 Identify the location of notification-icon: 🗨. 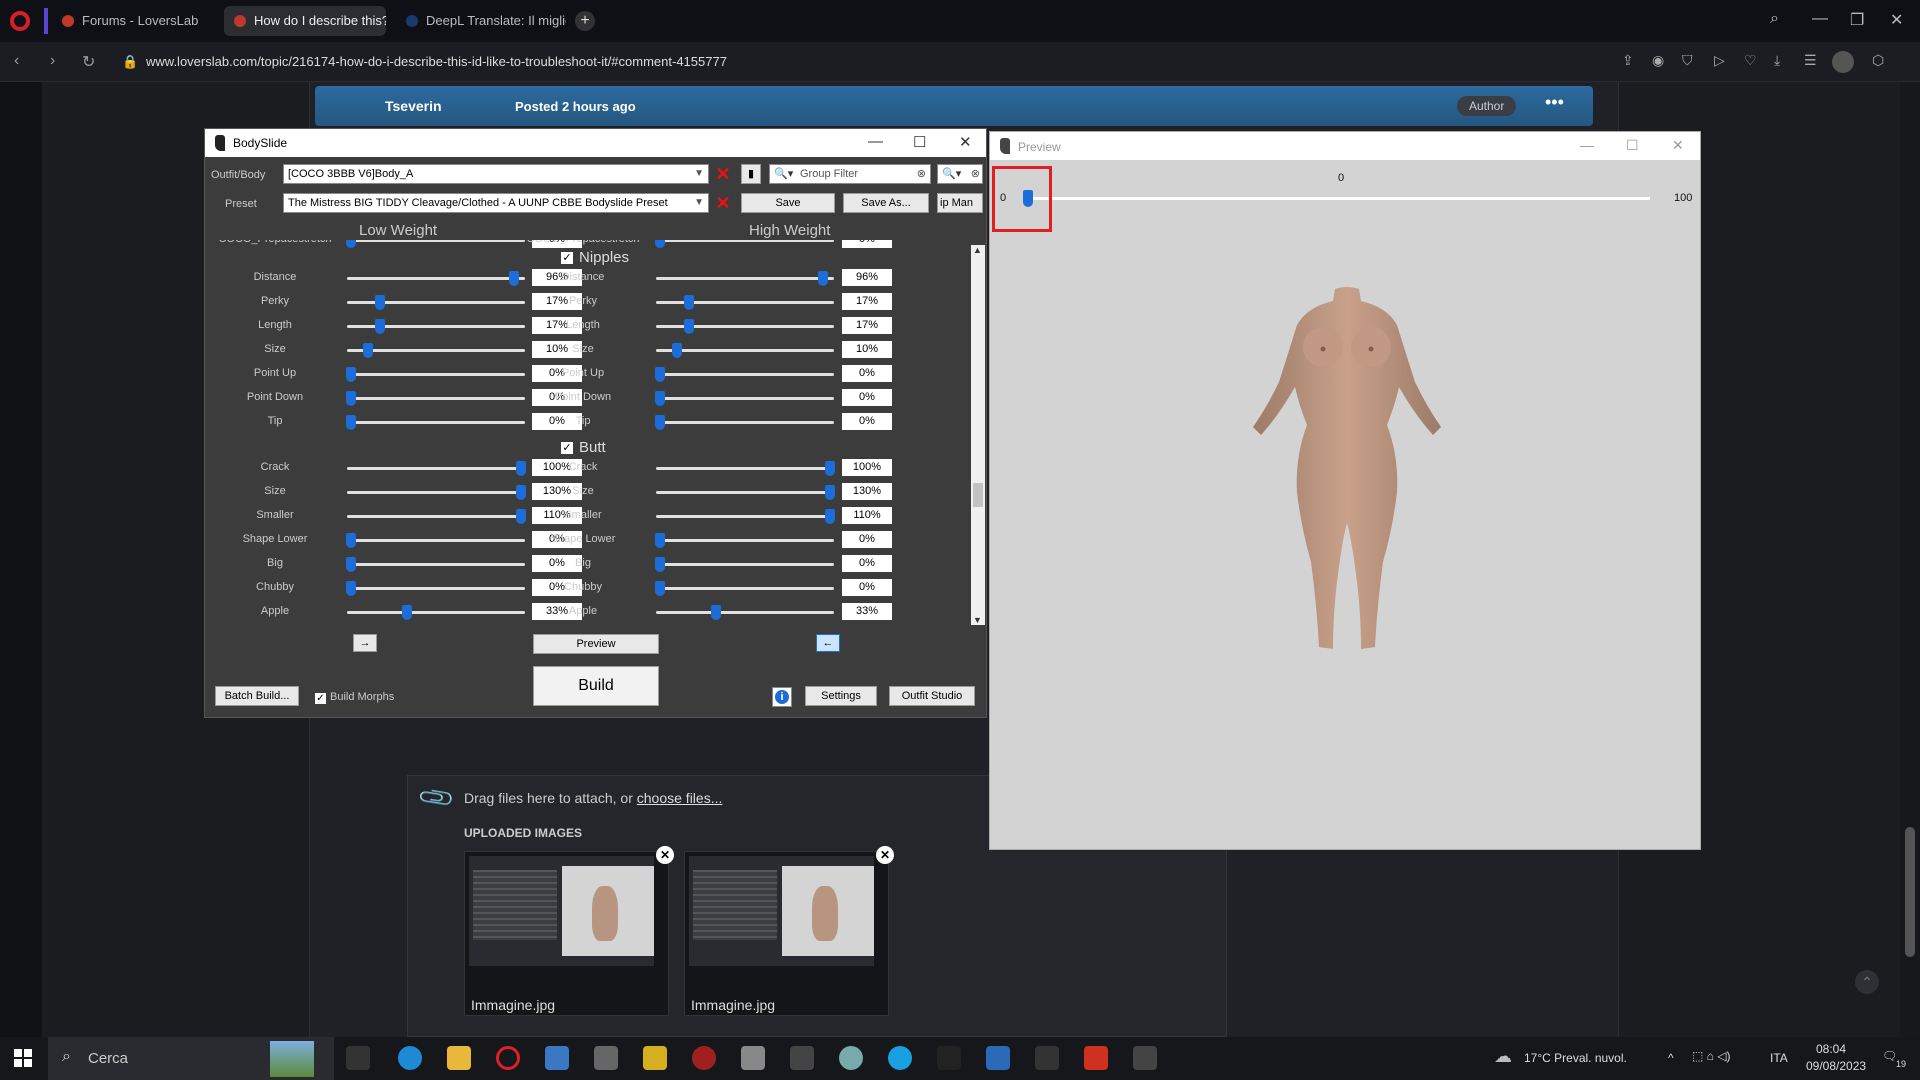
(1889, 1056).